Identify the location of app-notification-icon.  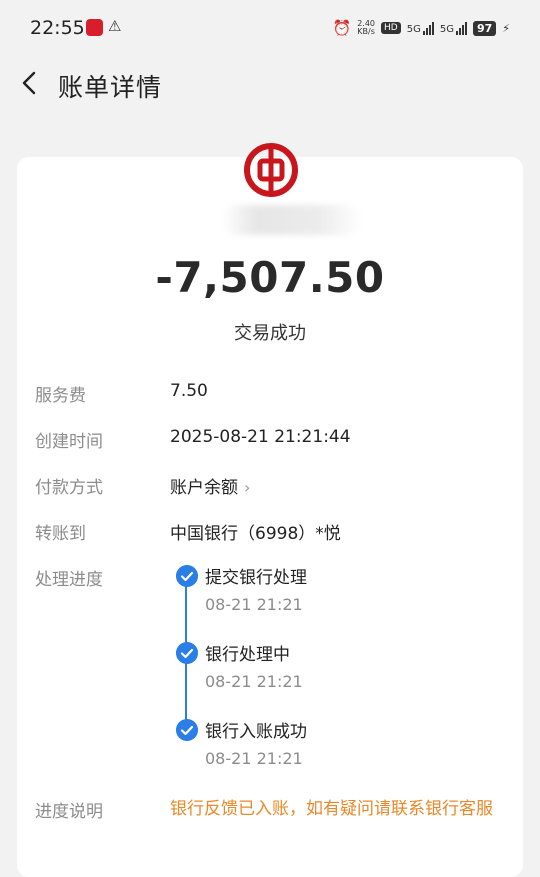
(94, 27).